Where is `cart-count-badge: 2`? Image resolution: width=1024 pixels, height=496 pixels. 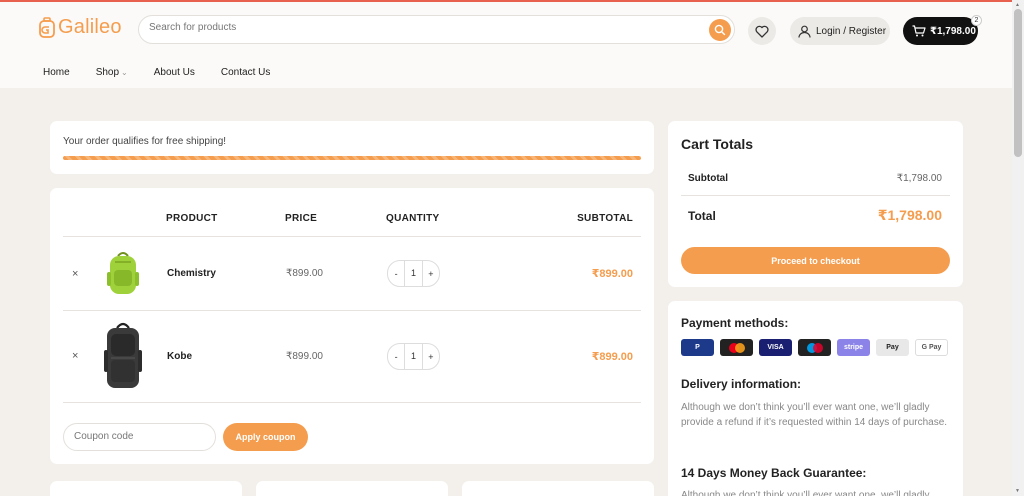
cart-count-badge: 2 is located at coordinates (976, 20).